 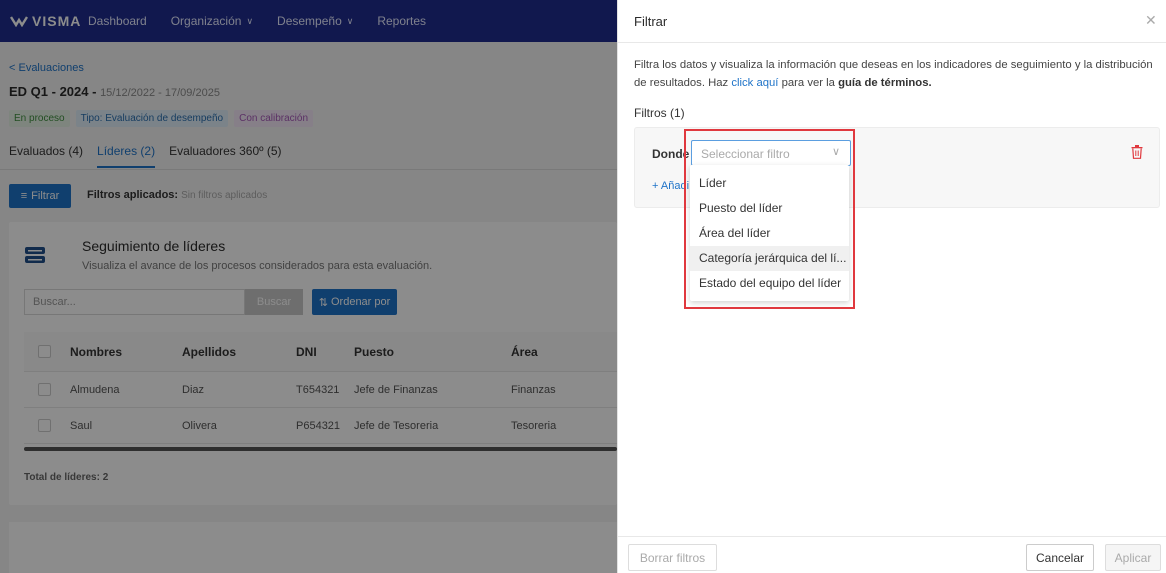 I want to click on filter-select-placeholder: Seleccionar filtro, so click(x=745, y=154).